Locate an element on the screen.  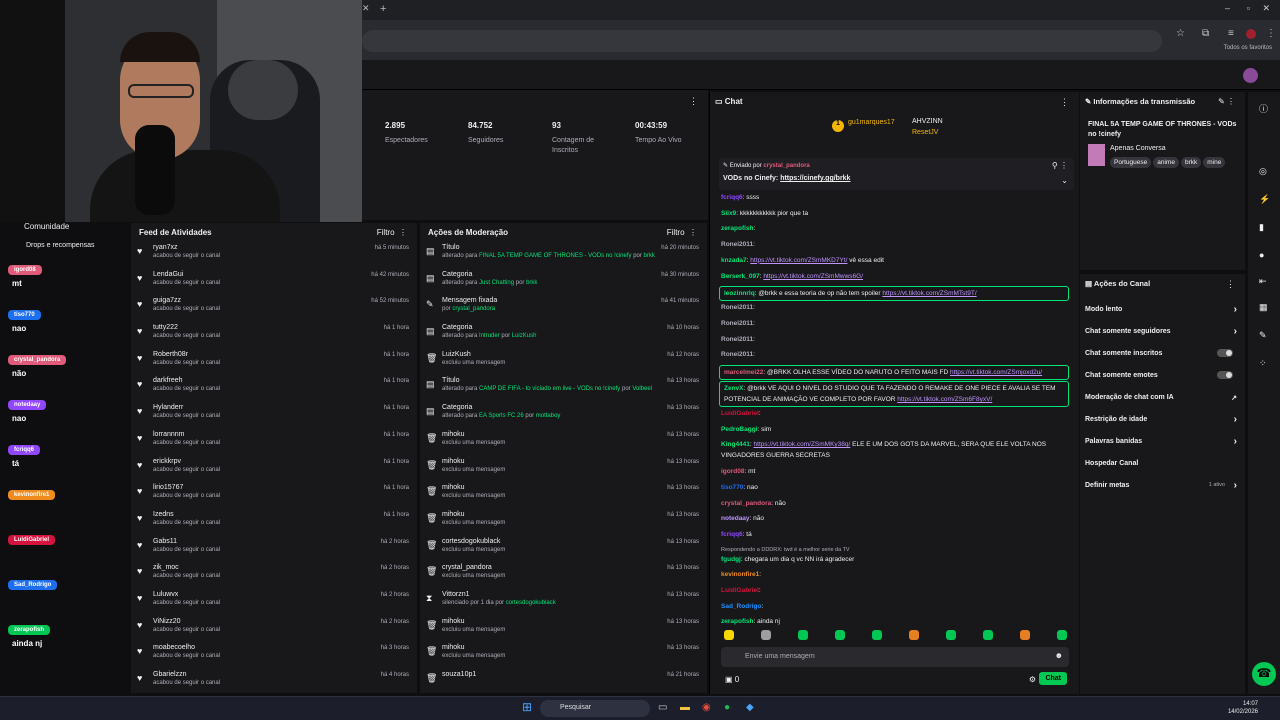
category-name: Apenas Conversa is located at coordinates (1138, 148).